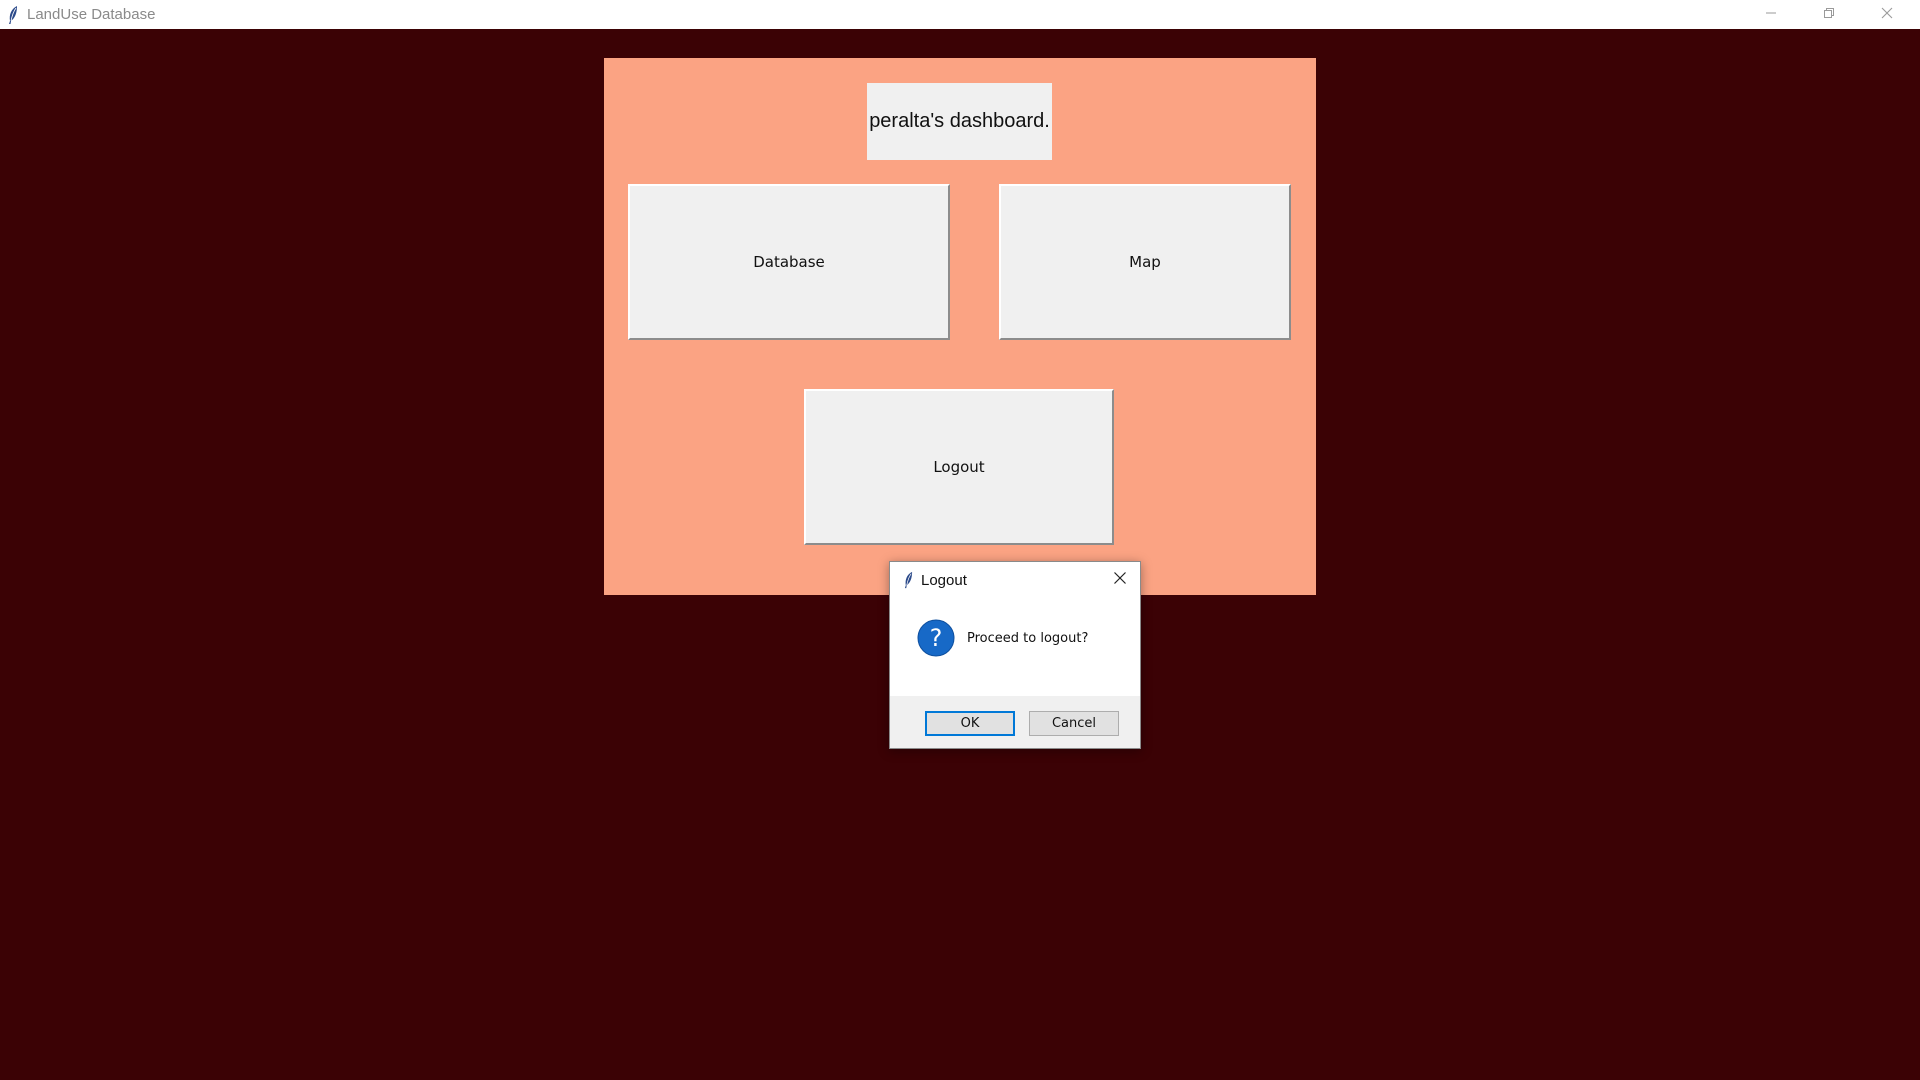  Describe the element at coordinates (944, 580) in the screenshot. I see `dialog-title: Logout` at that location.